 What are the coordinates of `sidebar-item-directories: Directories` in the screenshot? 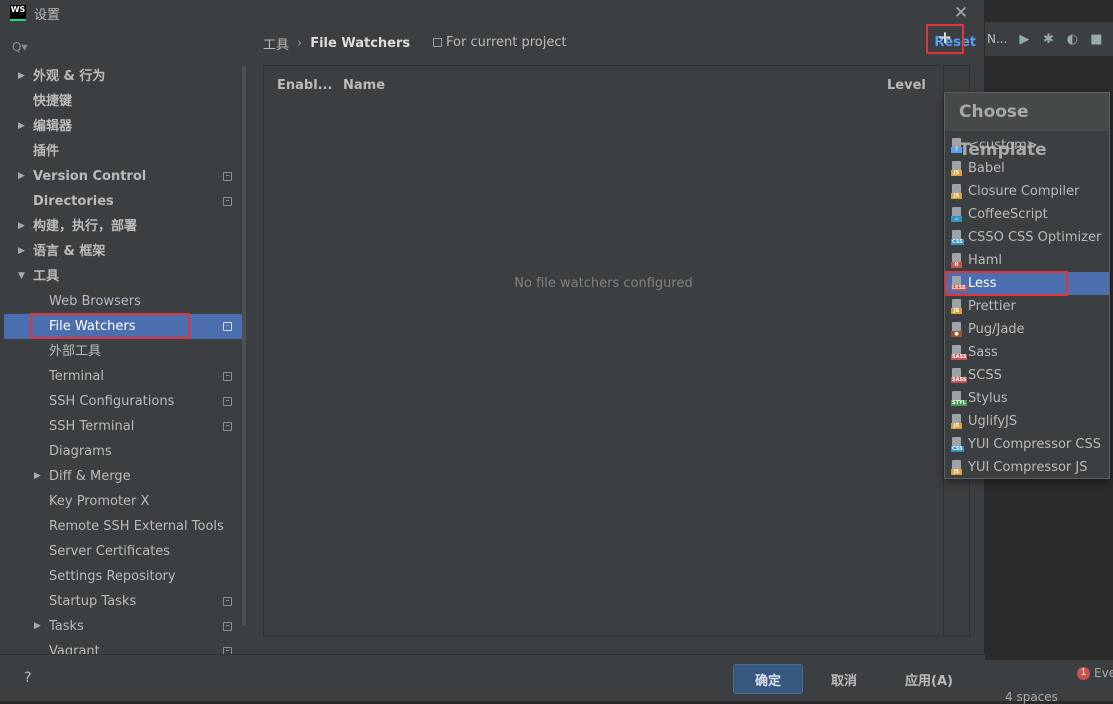 It's located at (125, 201).